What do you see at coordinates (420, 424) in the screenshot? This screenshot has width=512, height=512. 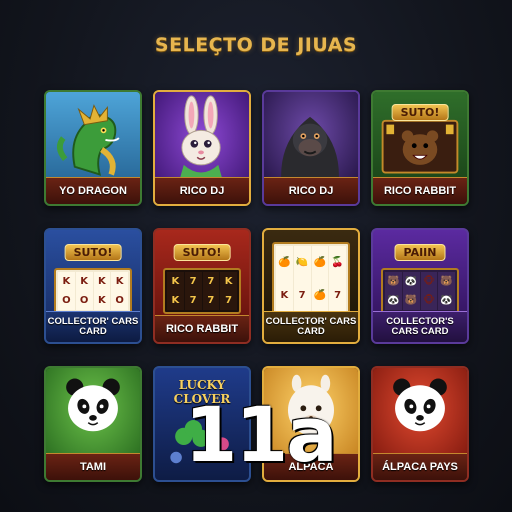 I see `game-tile-alpaca-pays: ÁLPACA PAYS` at bounding box center [420, 424].